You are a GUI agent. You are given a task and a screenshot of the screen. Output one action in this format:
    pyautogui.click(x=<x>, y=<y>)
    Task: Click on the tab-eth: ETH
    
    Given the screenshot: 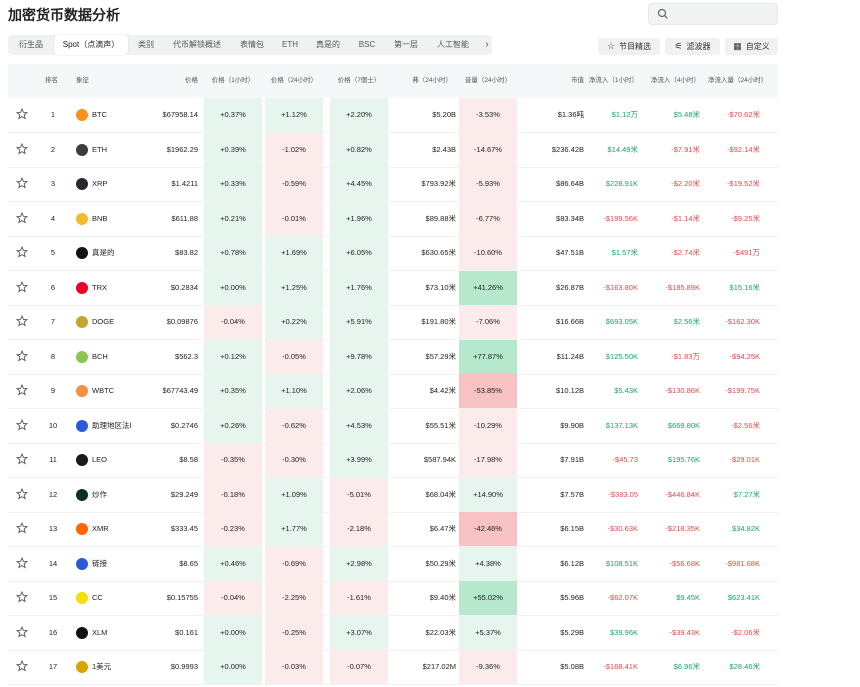 What is the action you would take?
    pyautogui.click(x=290, y=45)
    